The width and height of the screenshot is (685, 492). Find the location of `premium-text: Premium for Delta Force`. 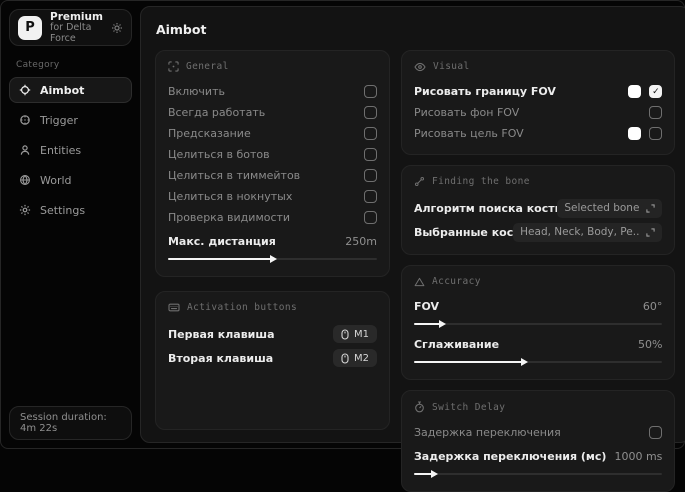

premium-text: Premium for Delta Force is located at coordinates (76, 28).